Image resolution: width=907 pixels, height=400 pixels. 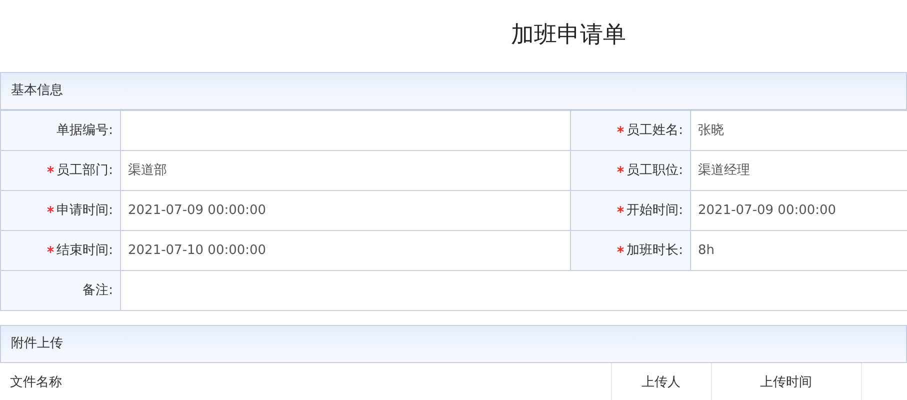 I want to click on section-title: 附件上传, so click(x=37, y=344).